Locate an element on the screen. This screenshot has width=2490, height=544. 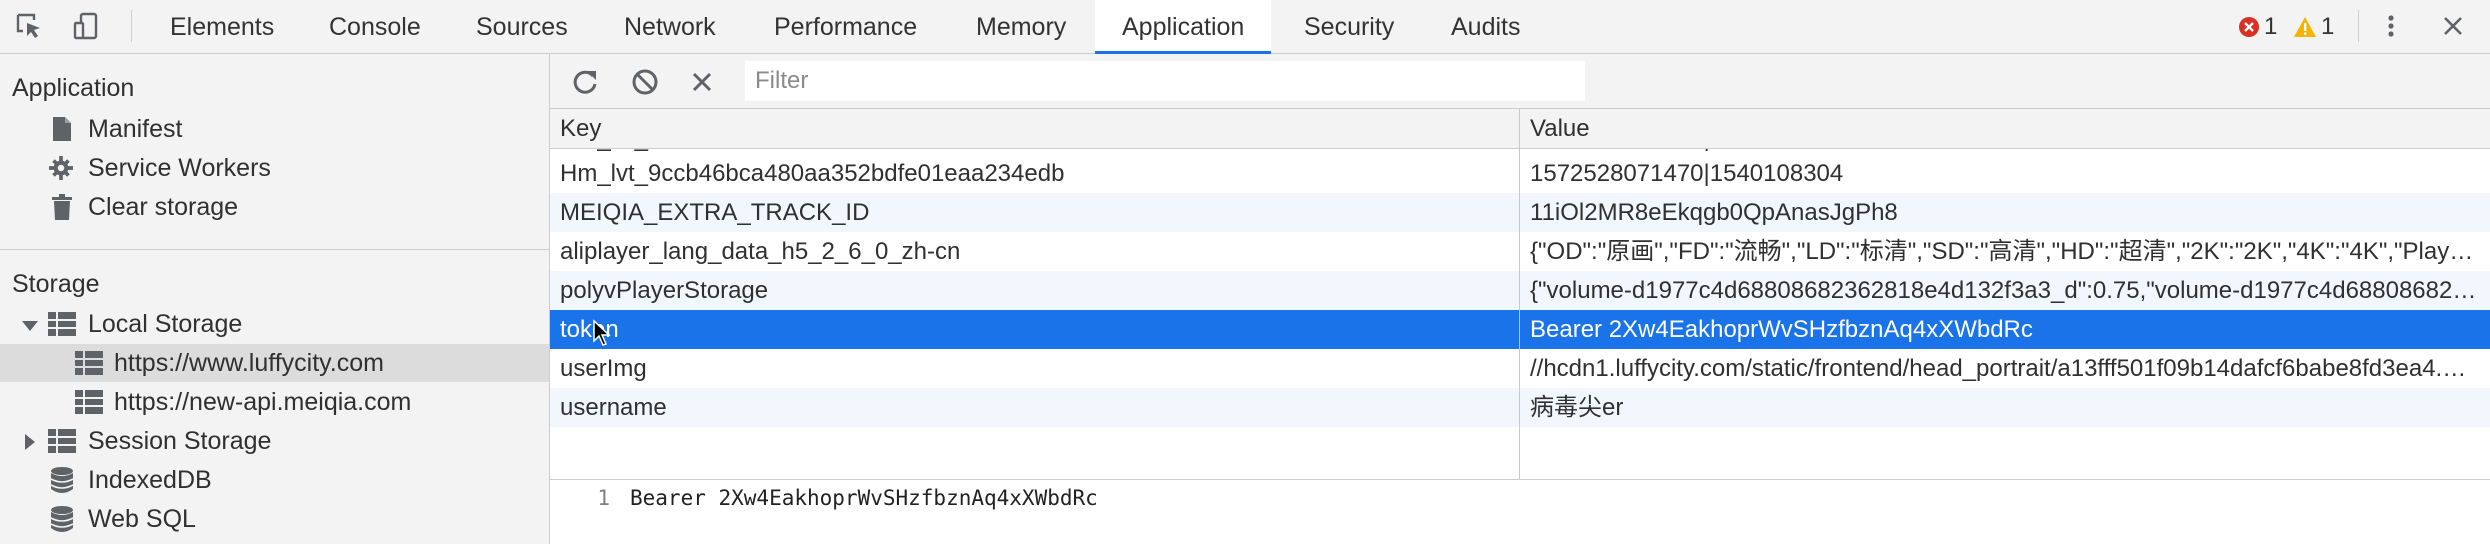
sidebar-item-label: Clear storage is located at coordinates (163, 207).